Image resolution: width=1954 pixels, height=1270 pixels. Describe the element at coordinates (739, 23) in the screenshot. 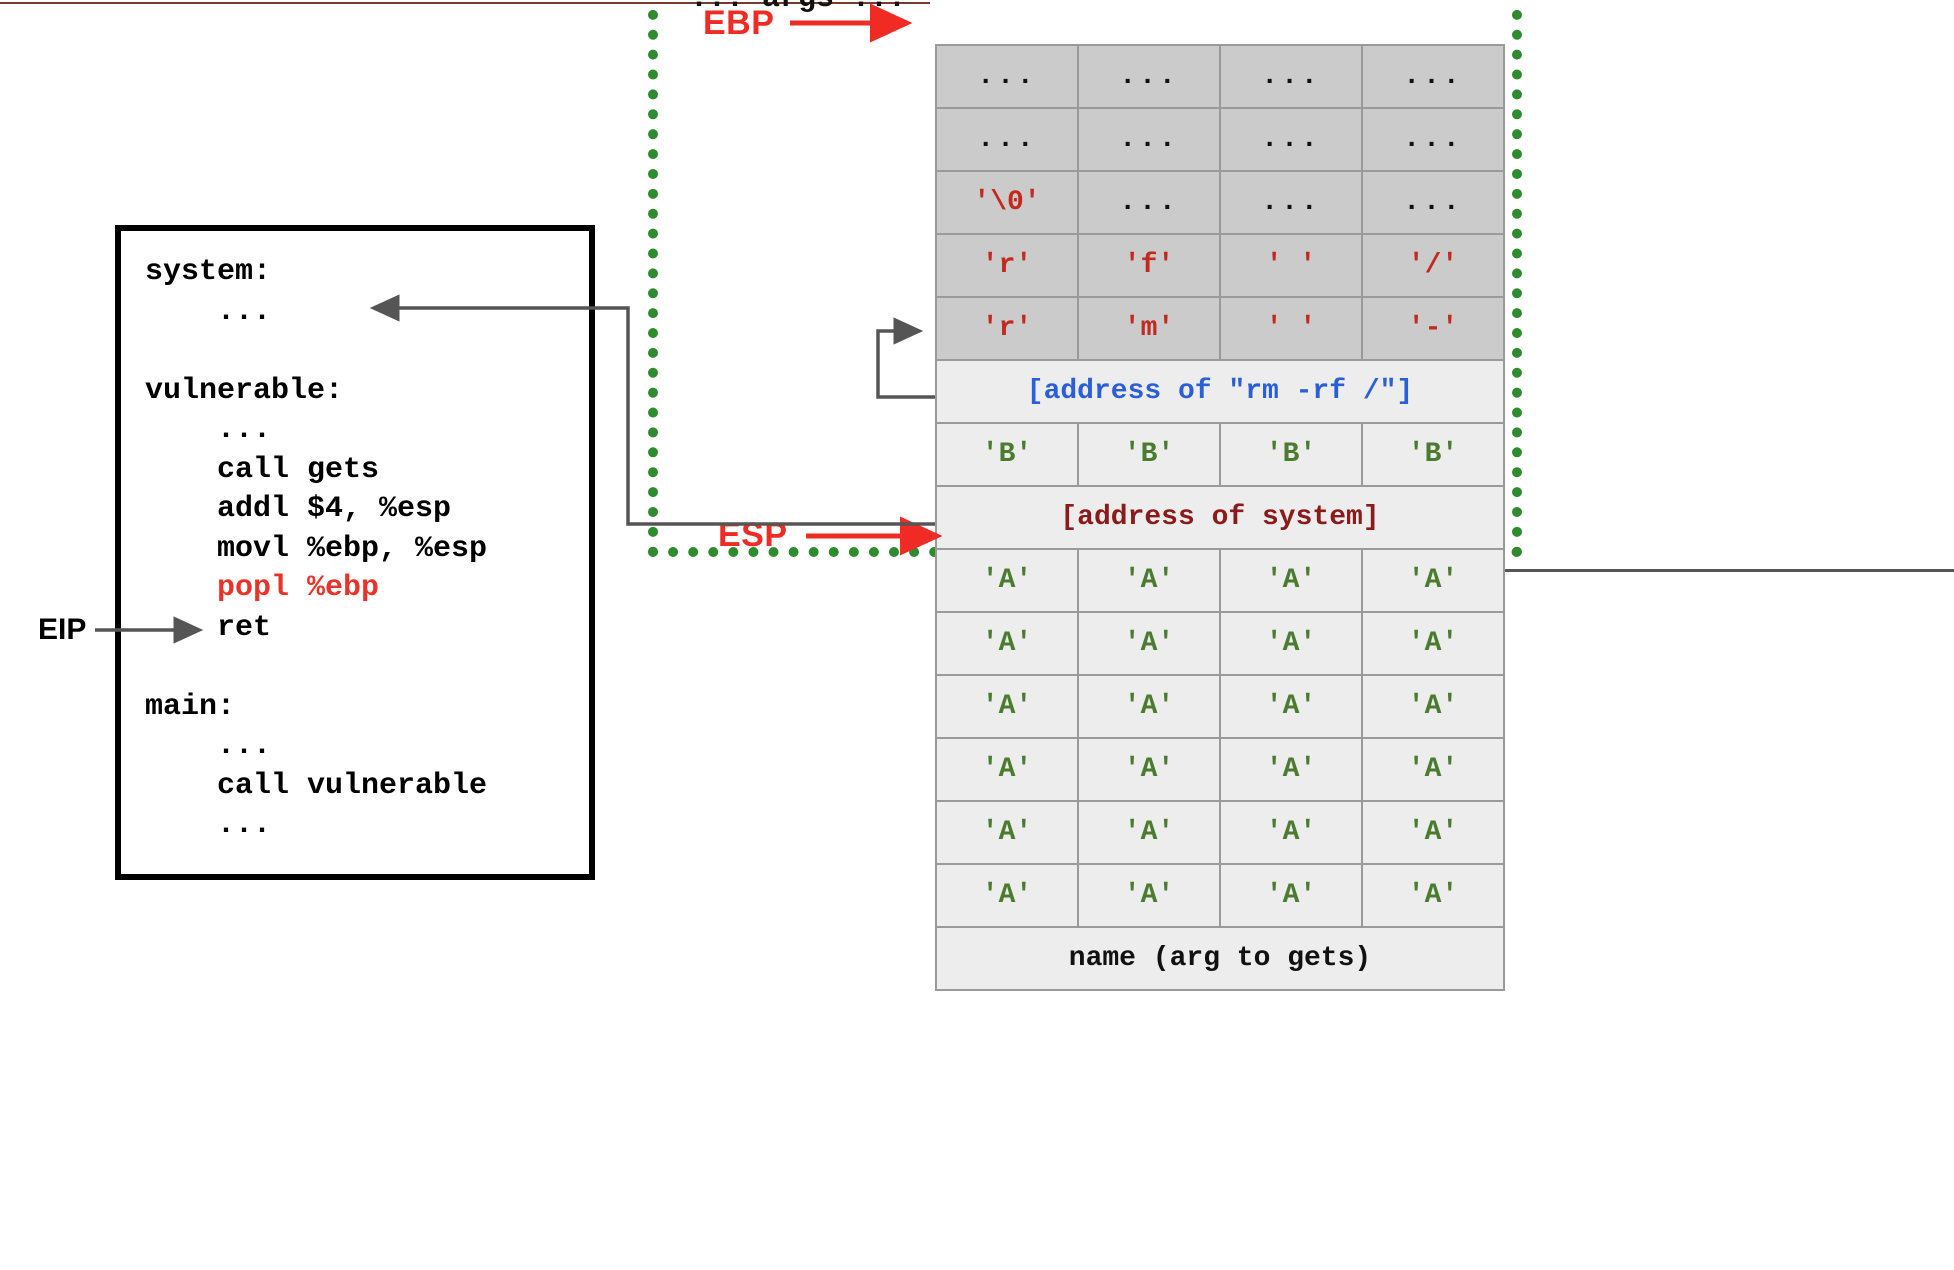

I see `register-label-ebp: EBP` at that location.